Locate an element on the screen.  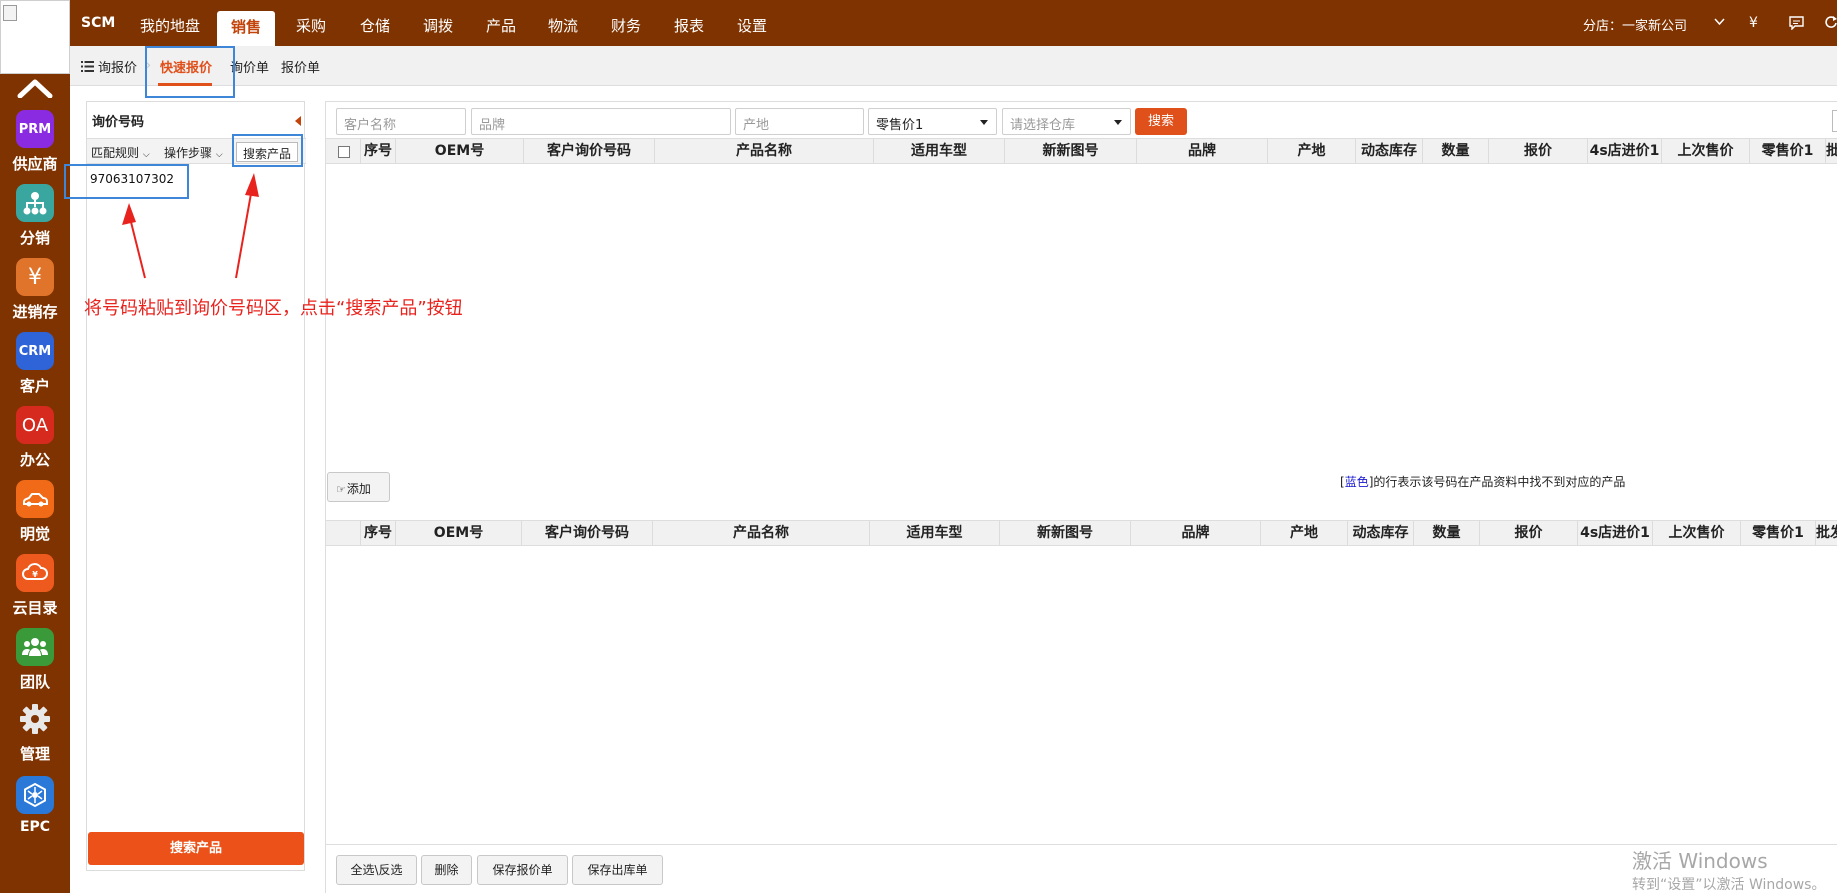
app-distribution: 分销 is located at coordinates (35, 216).